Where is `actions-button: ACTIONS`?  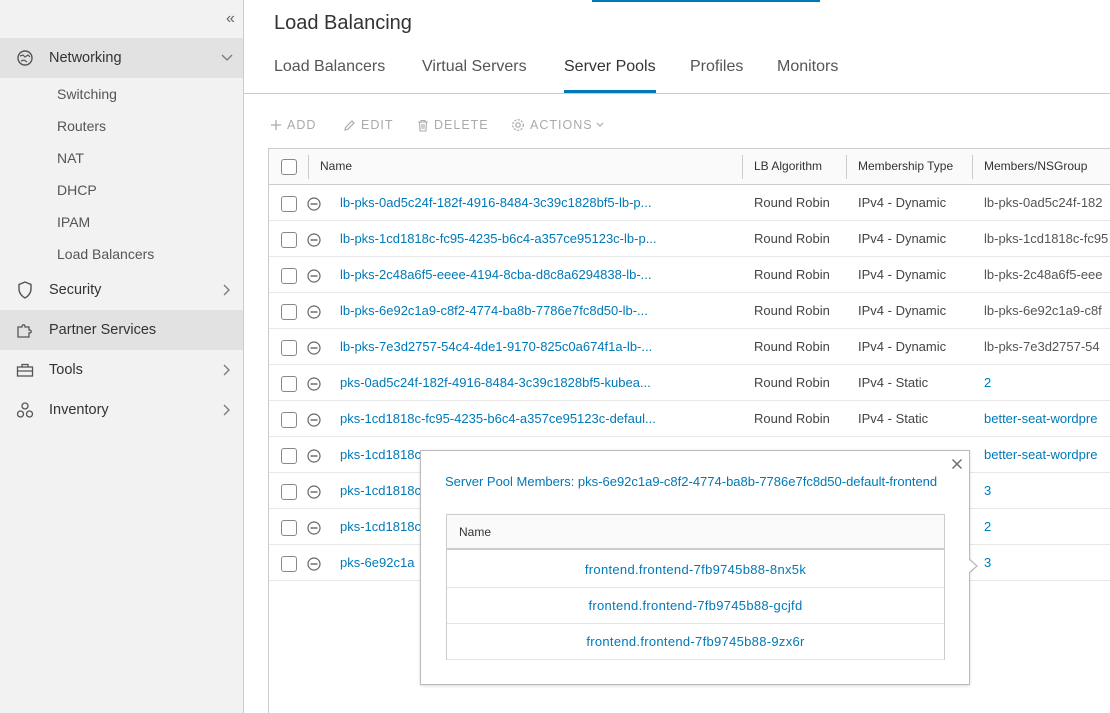 actions-button: ACTIONS is located at coordinates (560, 125).